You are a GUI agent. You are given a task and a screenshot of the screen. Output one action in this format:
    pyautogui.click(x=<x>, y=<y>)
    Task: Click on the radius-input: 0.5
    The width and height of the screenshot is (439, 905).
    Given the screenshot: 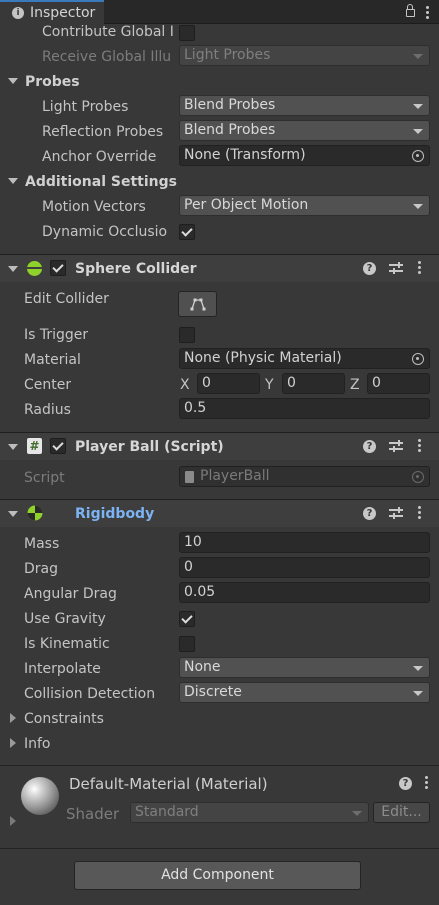 What is the action you would take?
    pyautogui.click(x=304, y=408)
    